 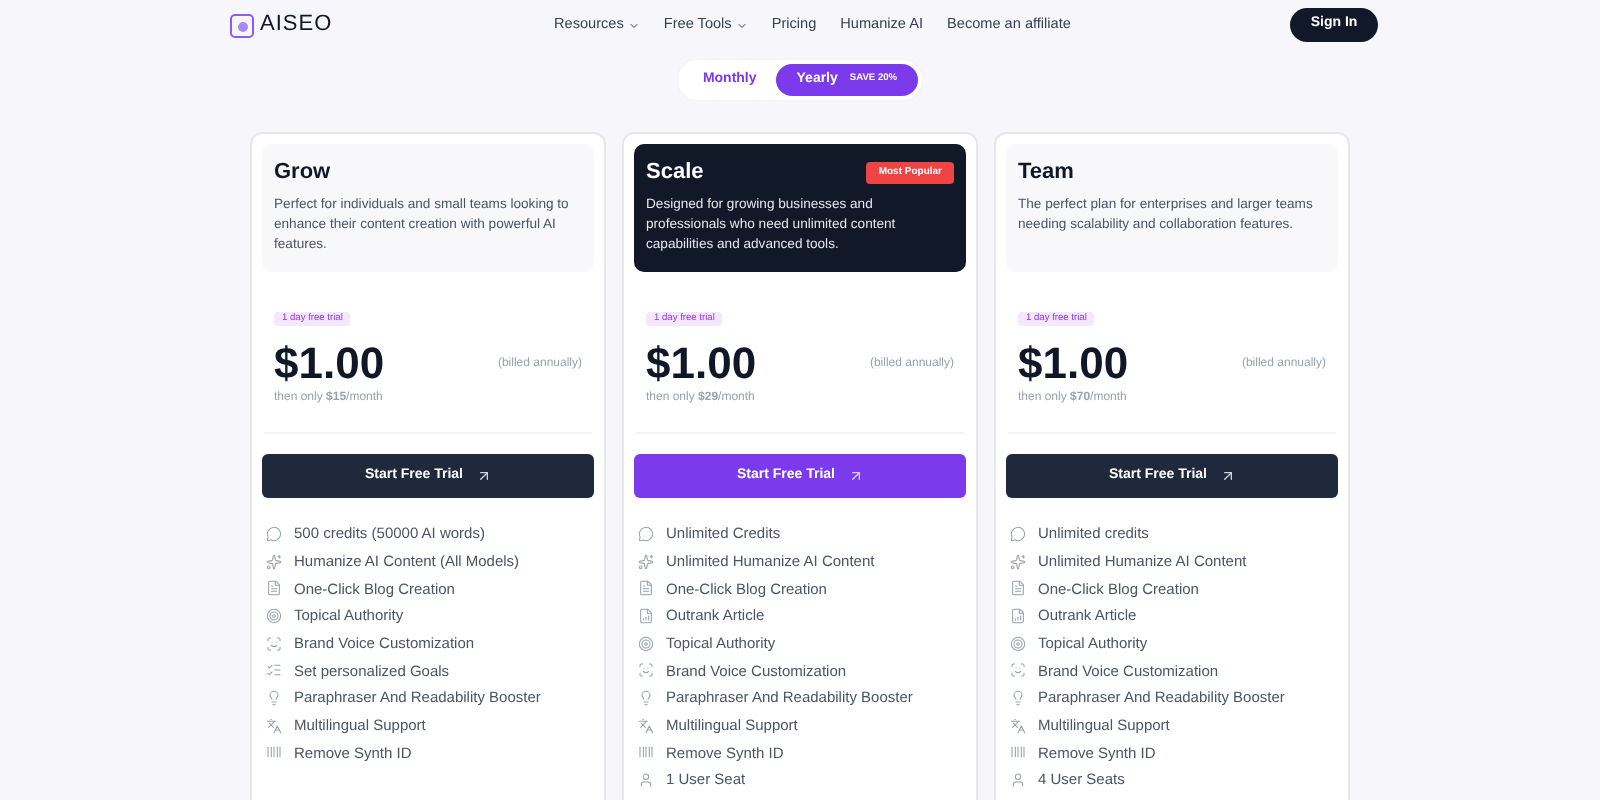 I want to click on logo-text: AISEO, so click(x=296, y=25).